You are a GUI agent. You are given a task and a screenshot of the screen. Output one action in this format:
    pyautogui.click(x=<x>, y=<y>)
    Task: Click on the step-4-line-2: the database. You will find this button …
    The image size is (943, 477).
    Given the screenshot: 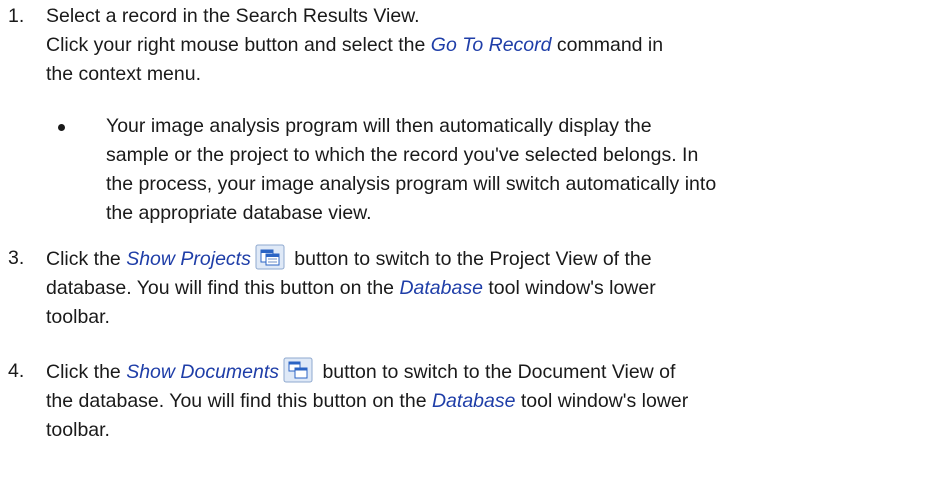 What is the action you would take?
    pyautogui.click(x=483, y=401)
    